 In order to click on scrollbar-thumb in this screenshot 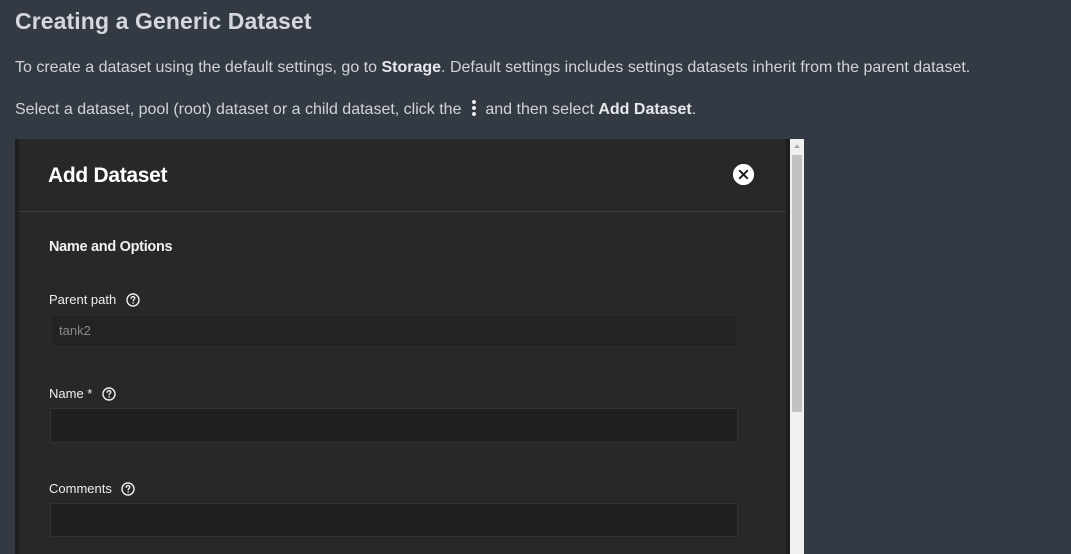, I will do `click(797, 283)`.